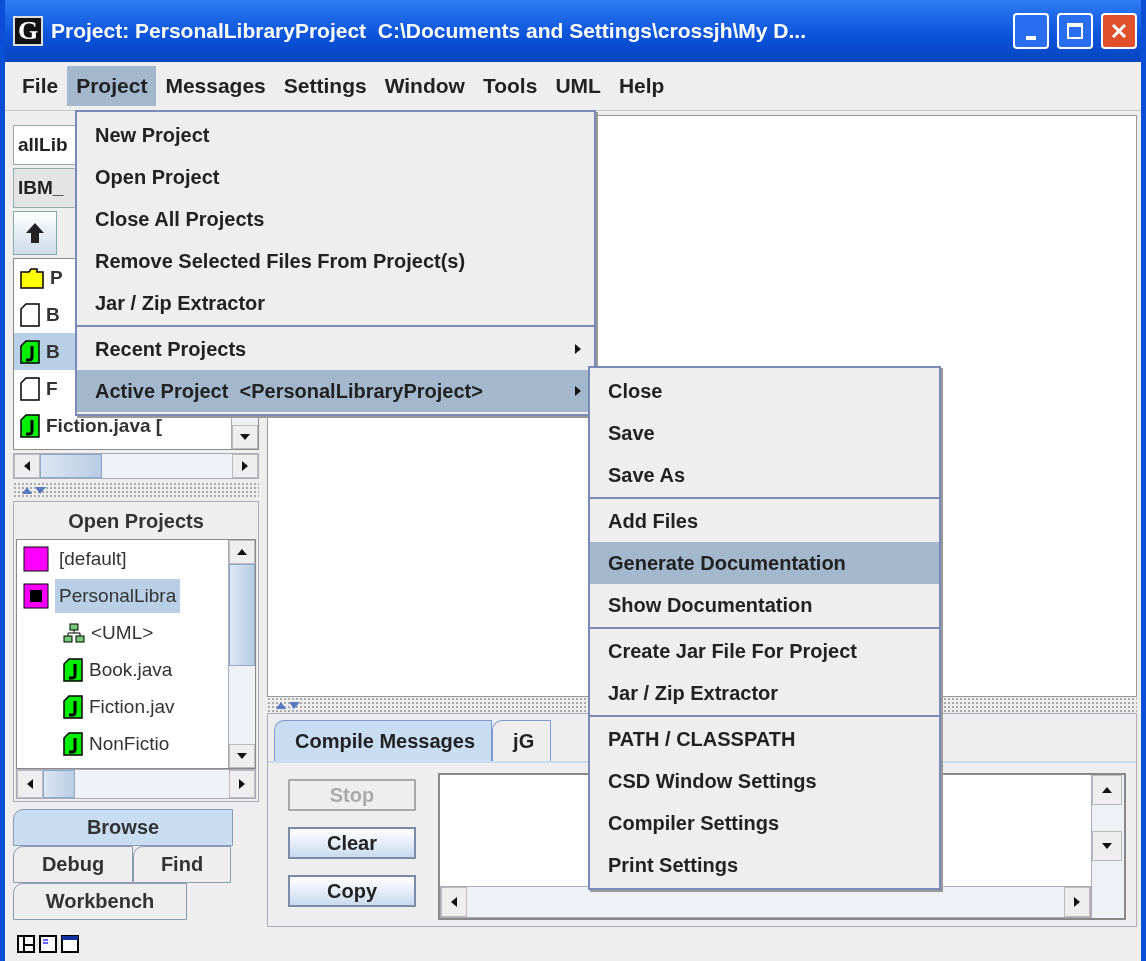 The image size is (1146, 961). I want to click on close-icon, so click(1119, 31).